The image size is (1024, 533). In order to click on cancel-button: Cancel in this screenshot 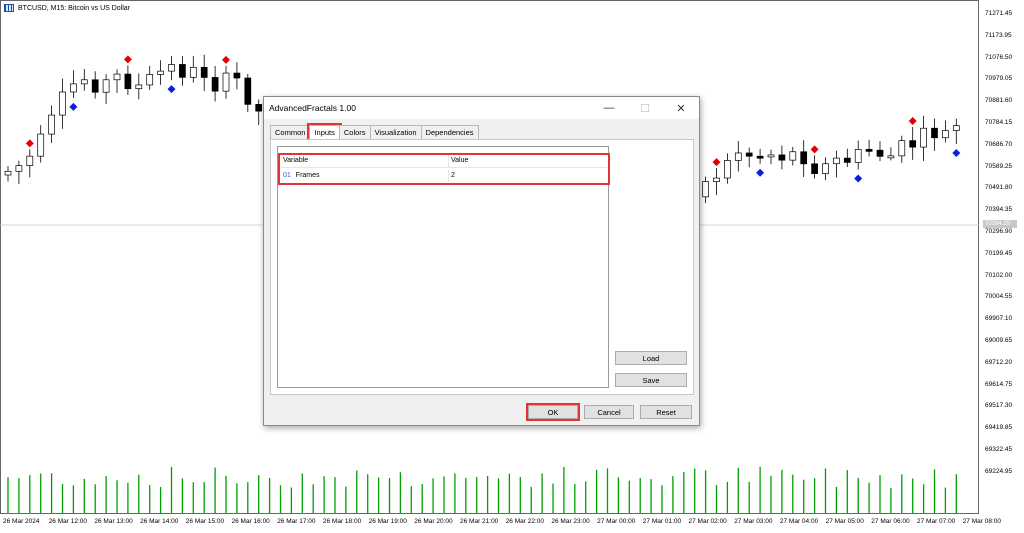, I will do `click(609, 412)`.